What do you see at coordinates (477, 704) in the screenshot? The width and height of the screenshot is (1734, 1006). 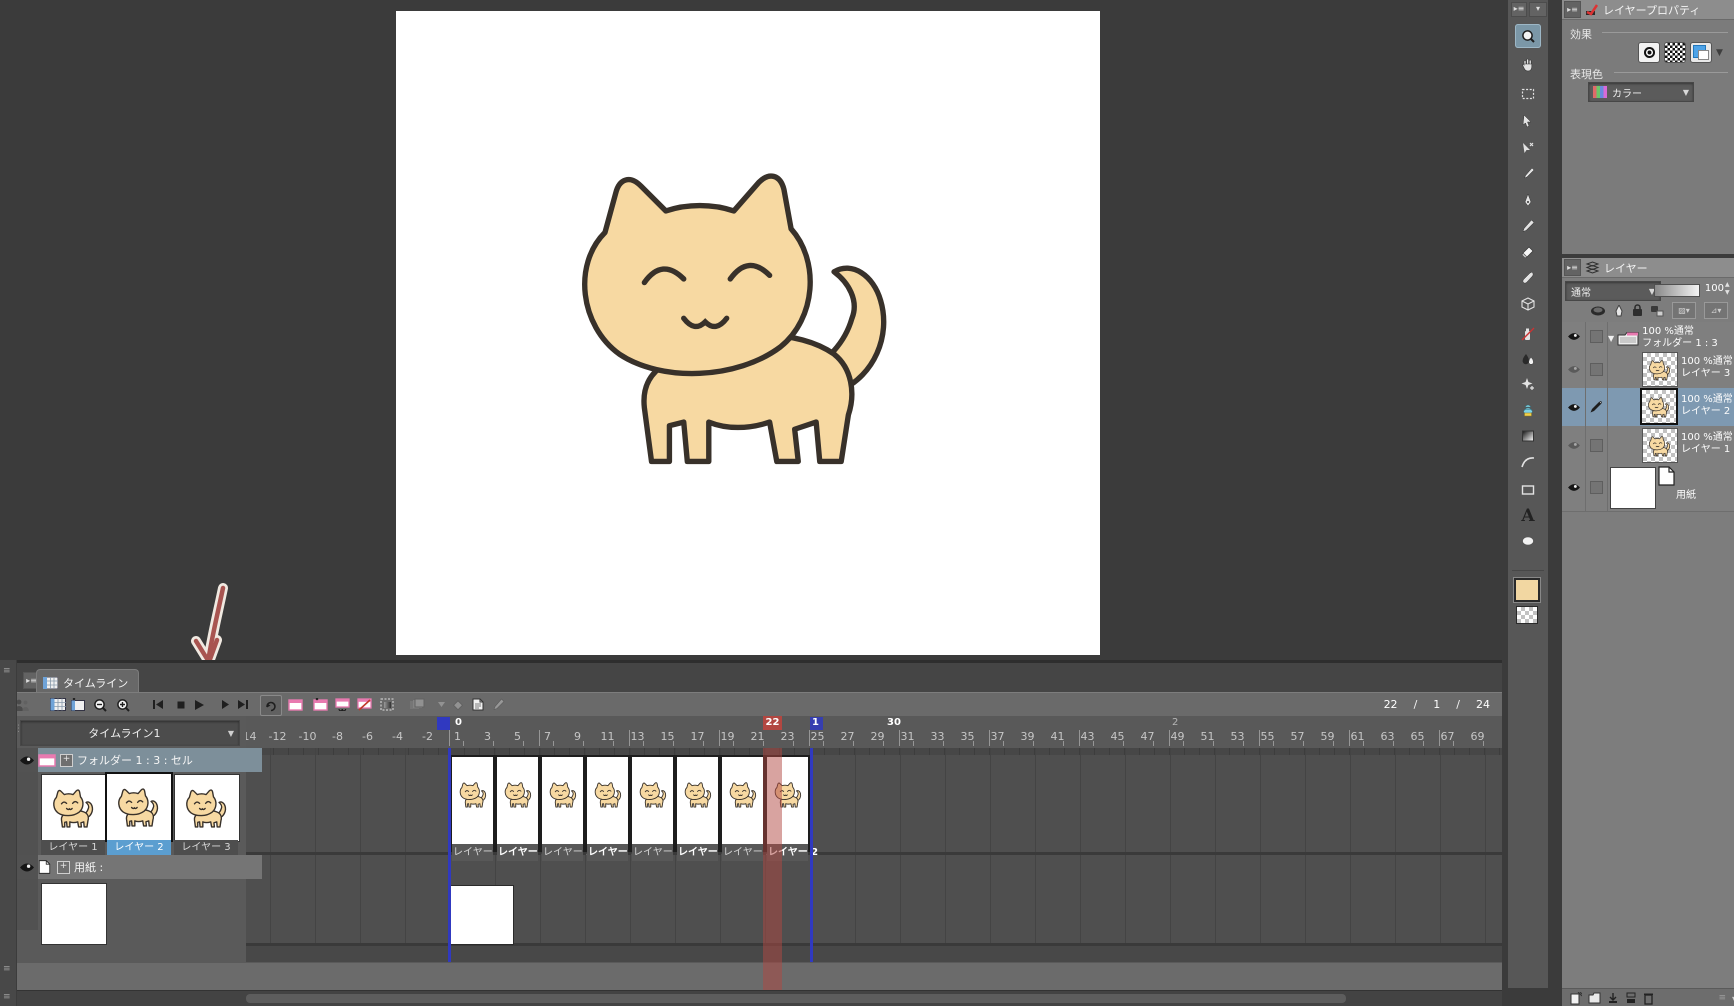 I see `film-page-button` at bounding box center [477, 704].